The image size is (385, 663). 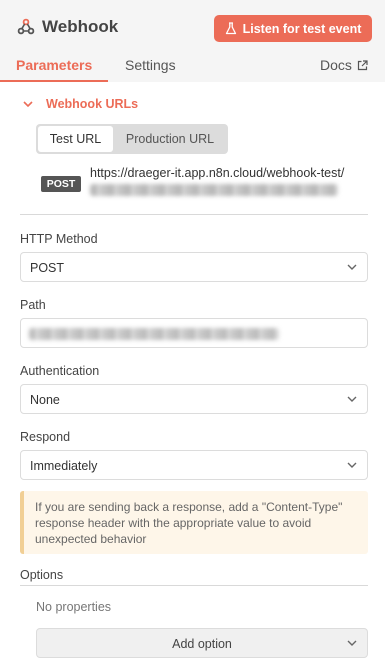 I want to click on path-label: Path, so click(x=33, y=305).